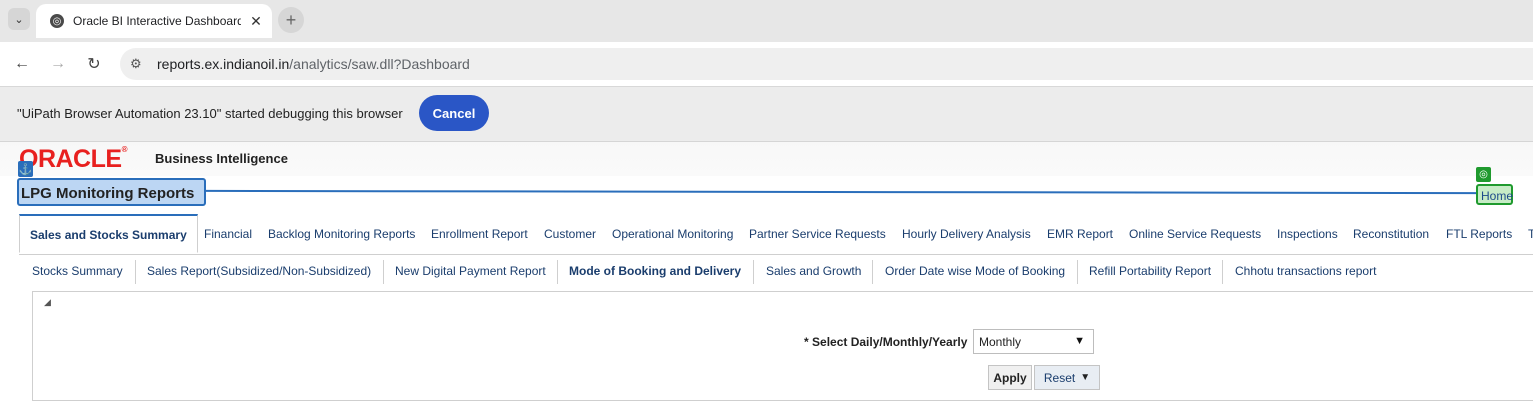  What do you see at coordinates (157, 21) in the screenshot?
I see `tab-title: Oracle BI Interactive Dashboards` at bounding box center [157, 21].